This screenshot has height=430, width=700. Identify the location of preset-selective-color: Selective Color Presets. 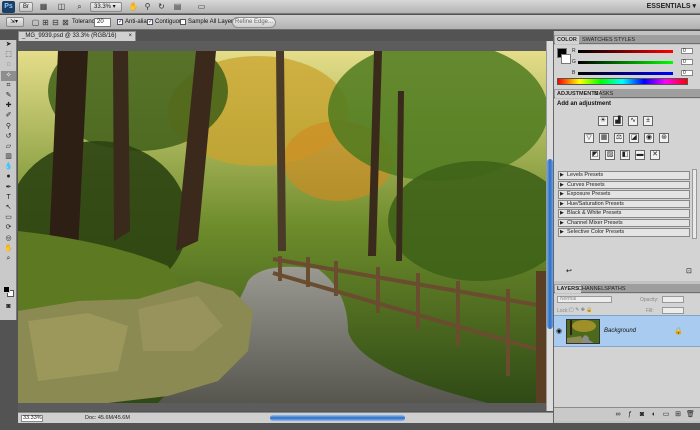
(624, 232).